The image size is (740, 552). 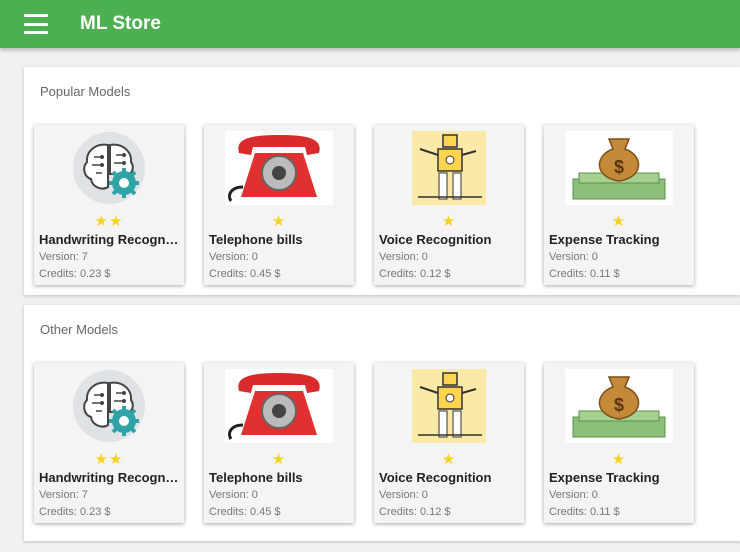 I want to click on app-title: ML Store, so click(x=120, y=23).